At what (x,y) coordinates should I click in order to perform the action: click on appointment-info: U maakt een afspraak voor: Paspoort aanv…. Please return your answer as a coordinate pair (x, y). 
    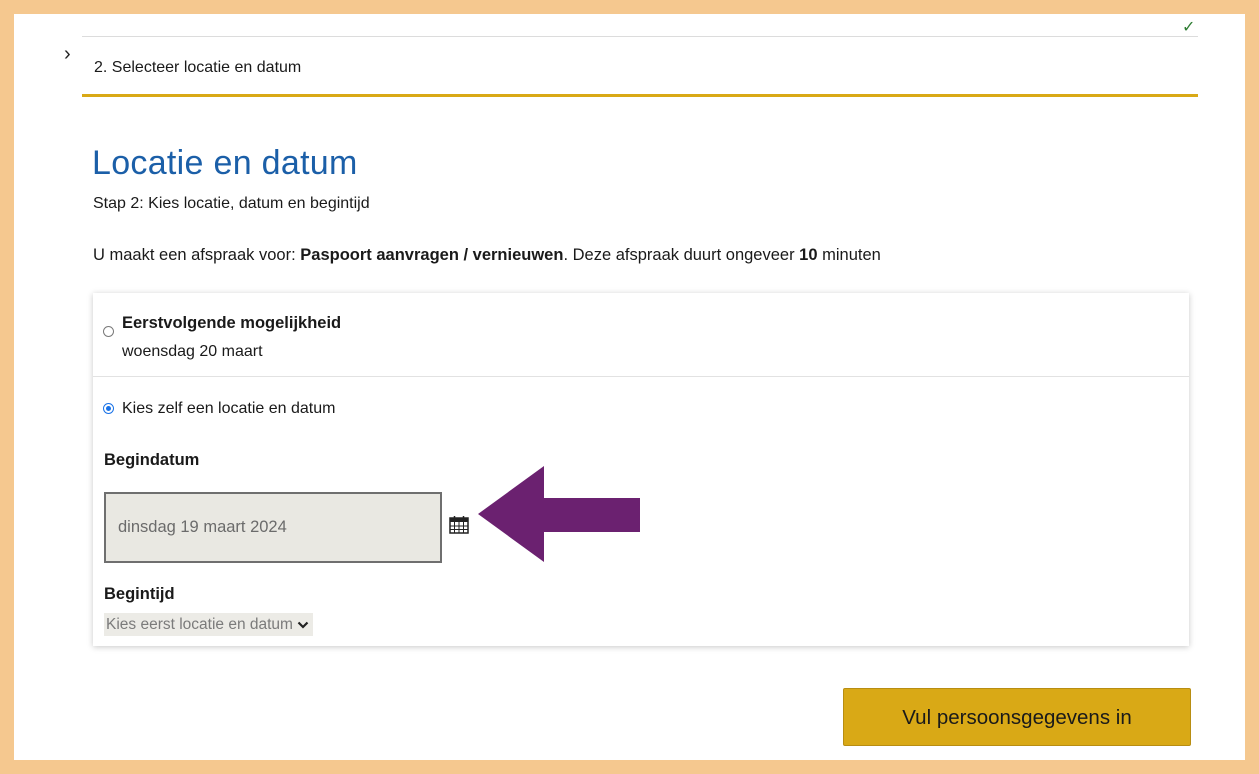
    Looking at the image, I should click on (487, 255).